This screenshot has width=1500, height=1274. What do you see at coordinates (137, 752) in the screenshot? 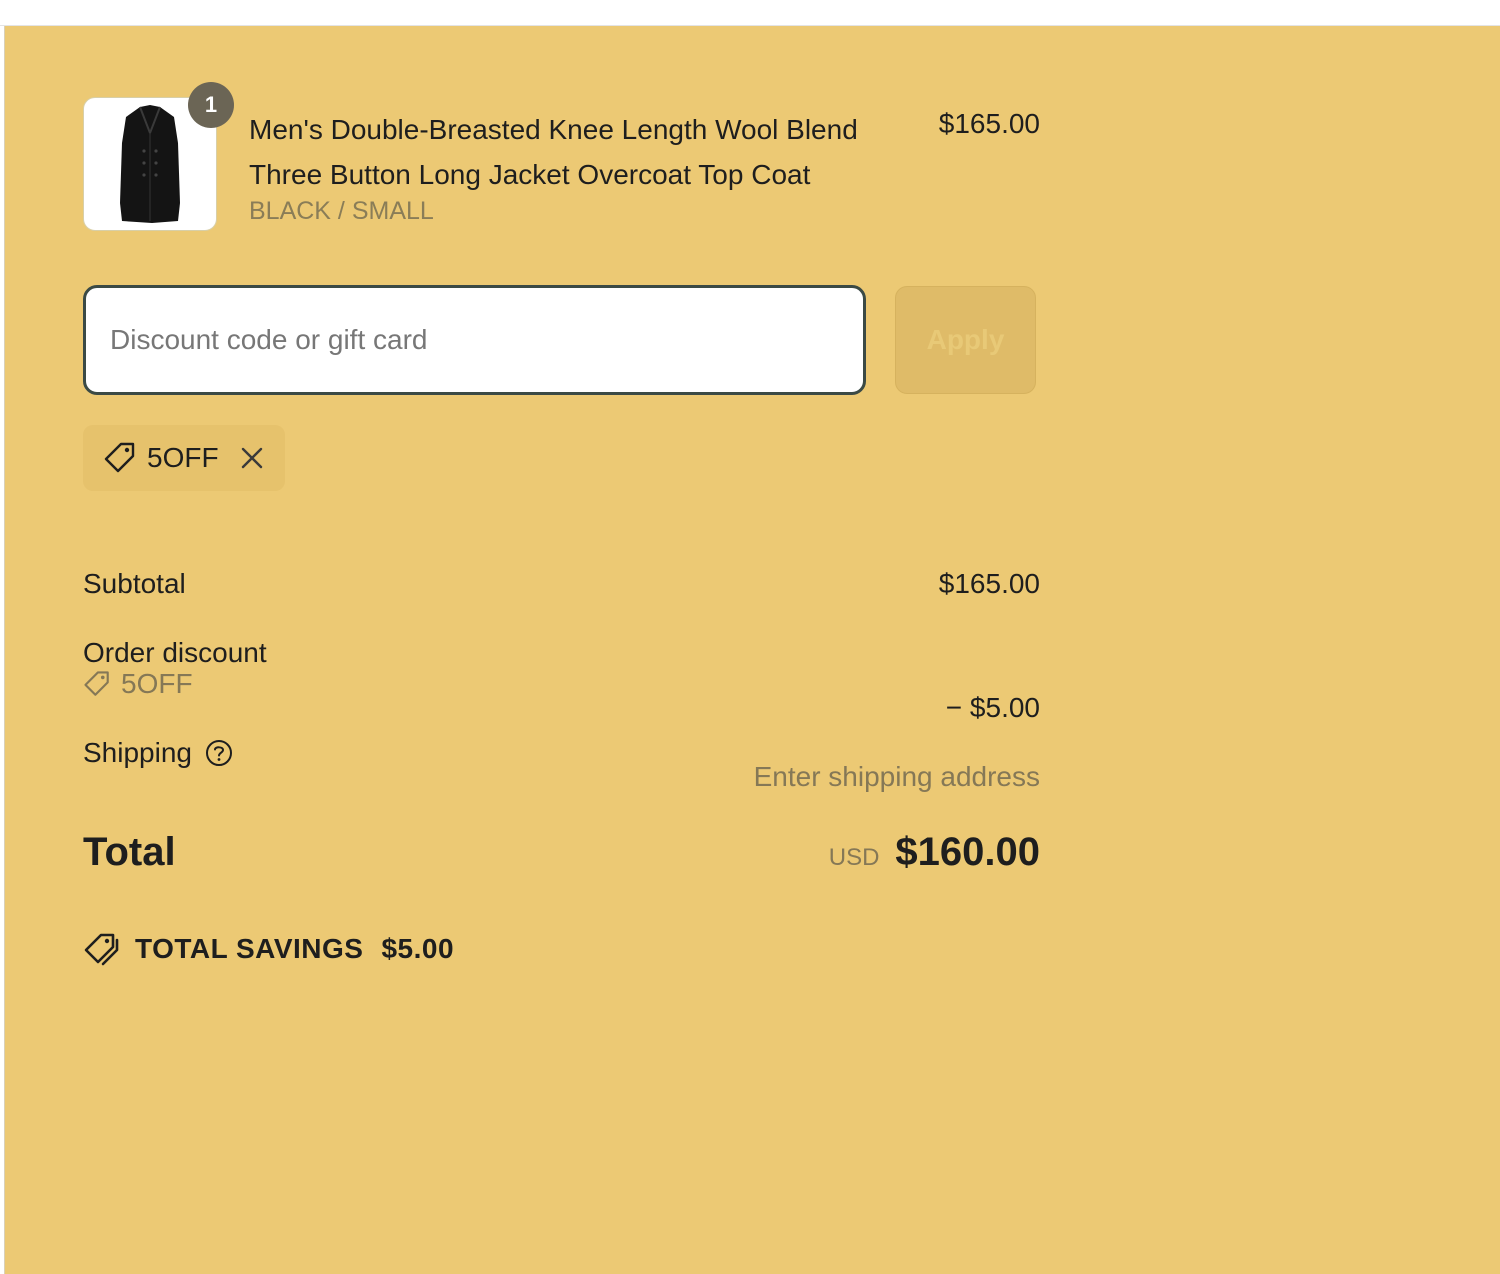
I see `shipping-label: Shipping` at bounding box center [137, 752].